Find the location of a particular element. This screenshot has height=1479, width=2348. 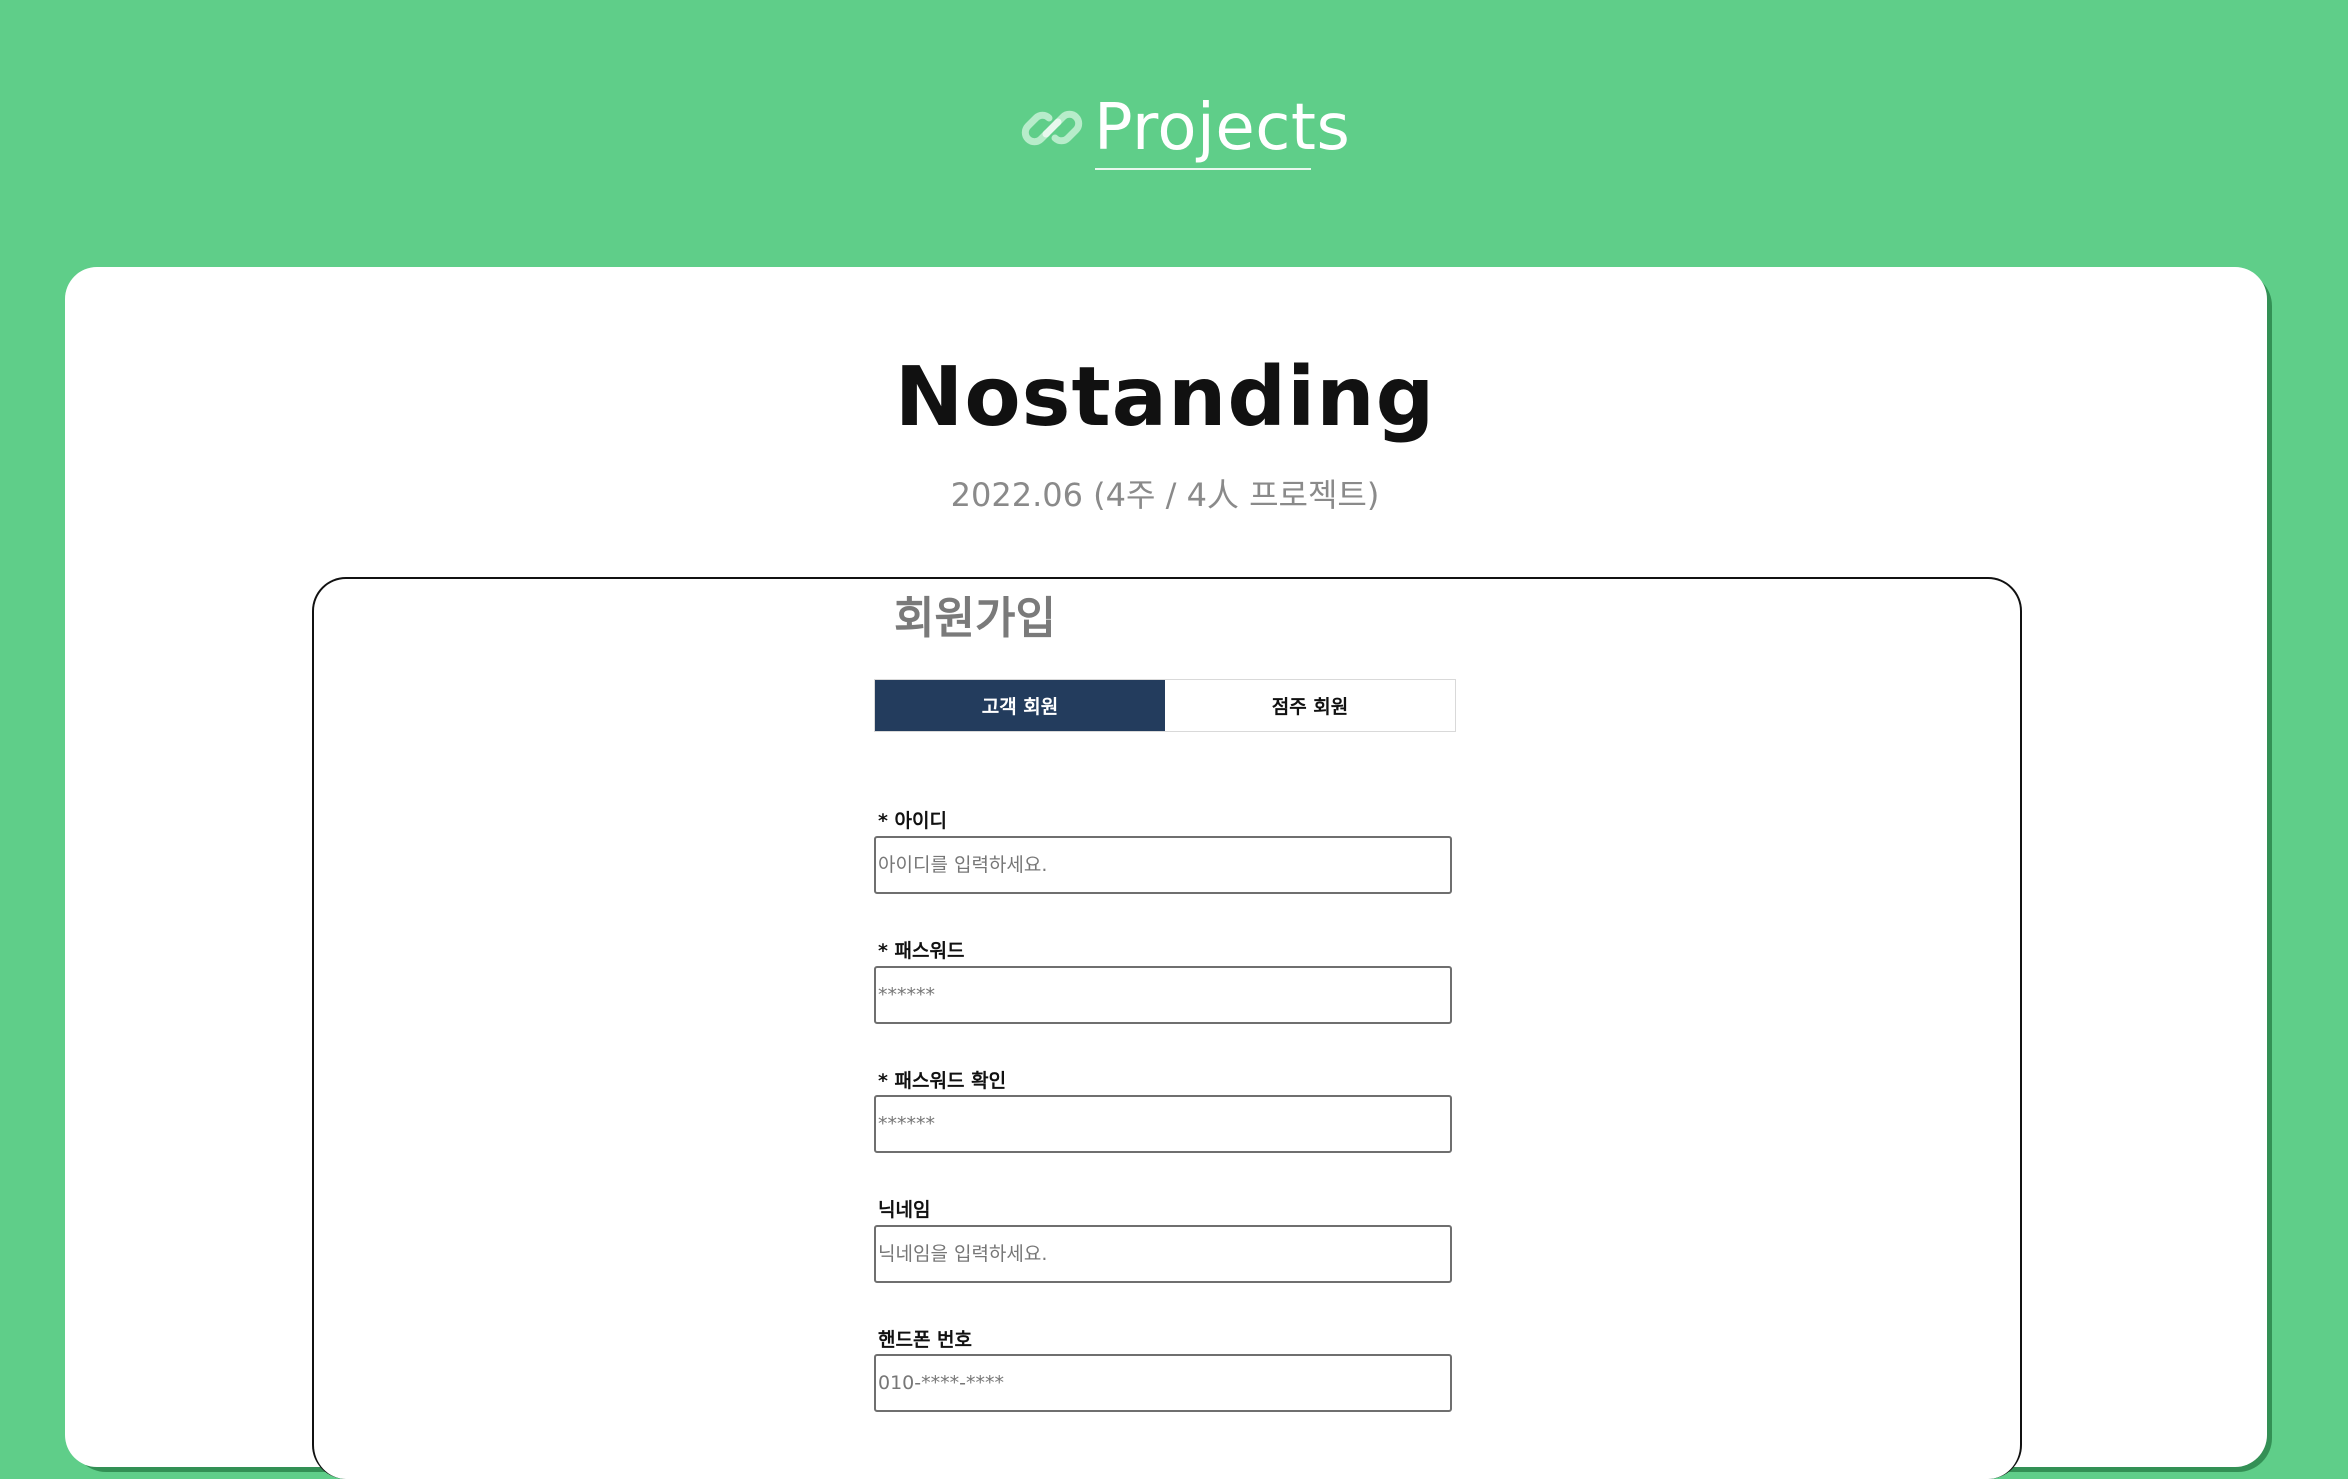

link-icon is located at coordinates (1052, 128).